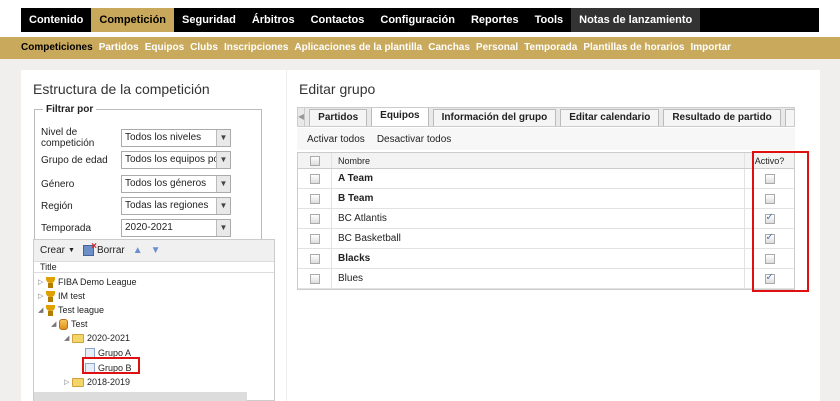 The width and height of the screenshot is (840, 401). I want to click on trophy-icon, so click(50, 296).